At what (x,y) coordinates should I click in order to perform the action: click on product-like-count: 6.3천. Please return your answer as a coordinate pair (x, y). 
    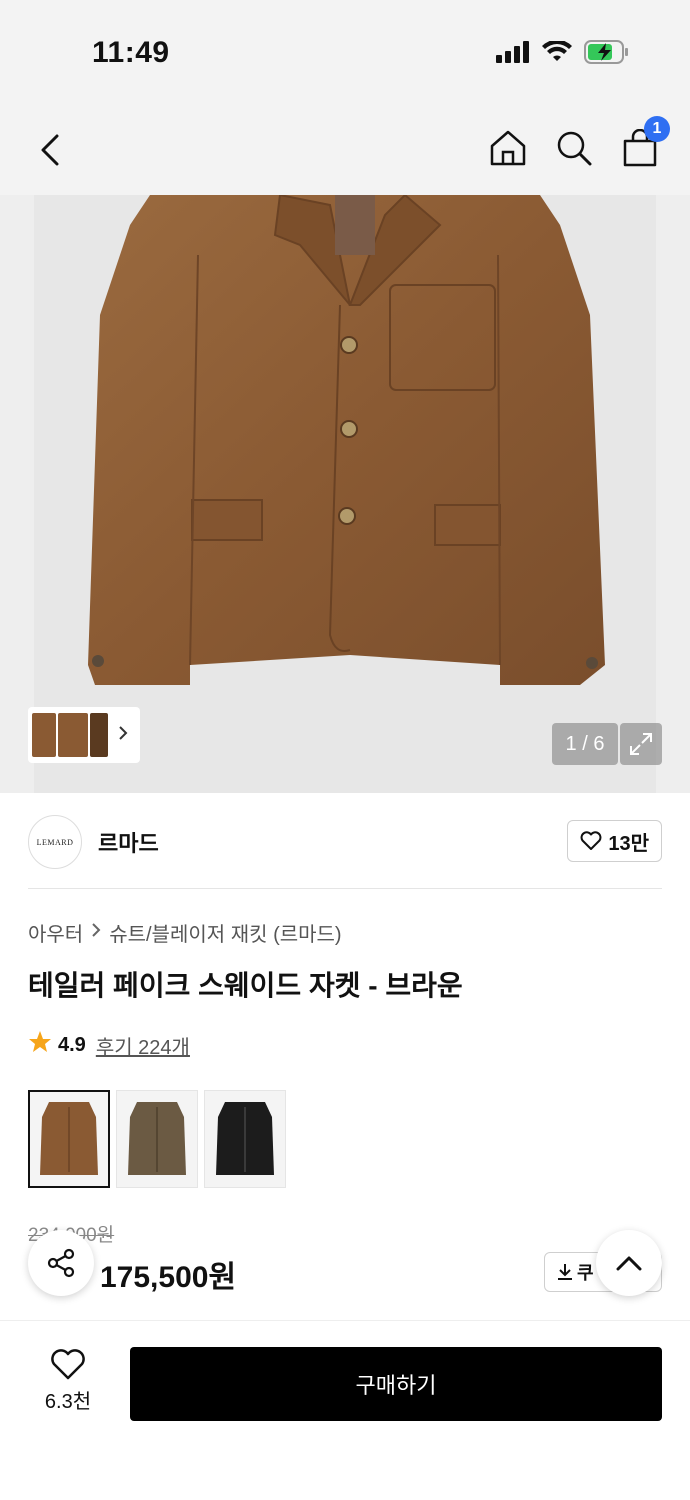
    Looking at the image, I should click on (68, 1402).